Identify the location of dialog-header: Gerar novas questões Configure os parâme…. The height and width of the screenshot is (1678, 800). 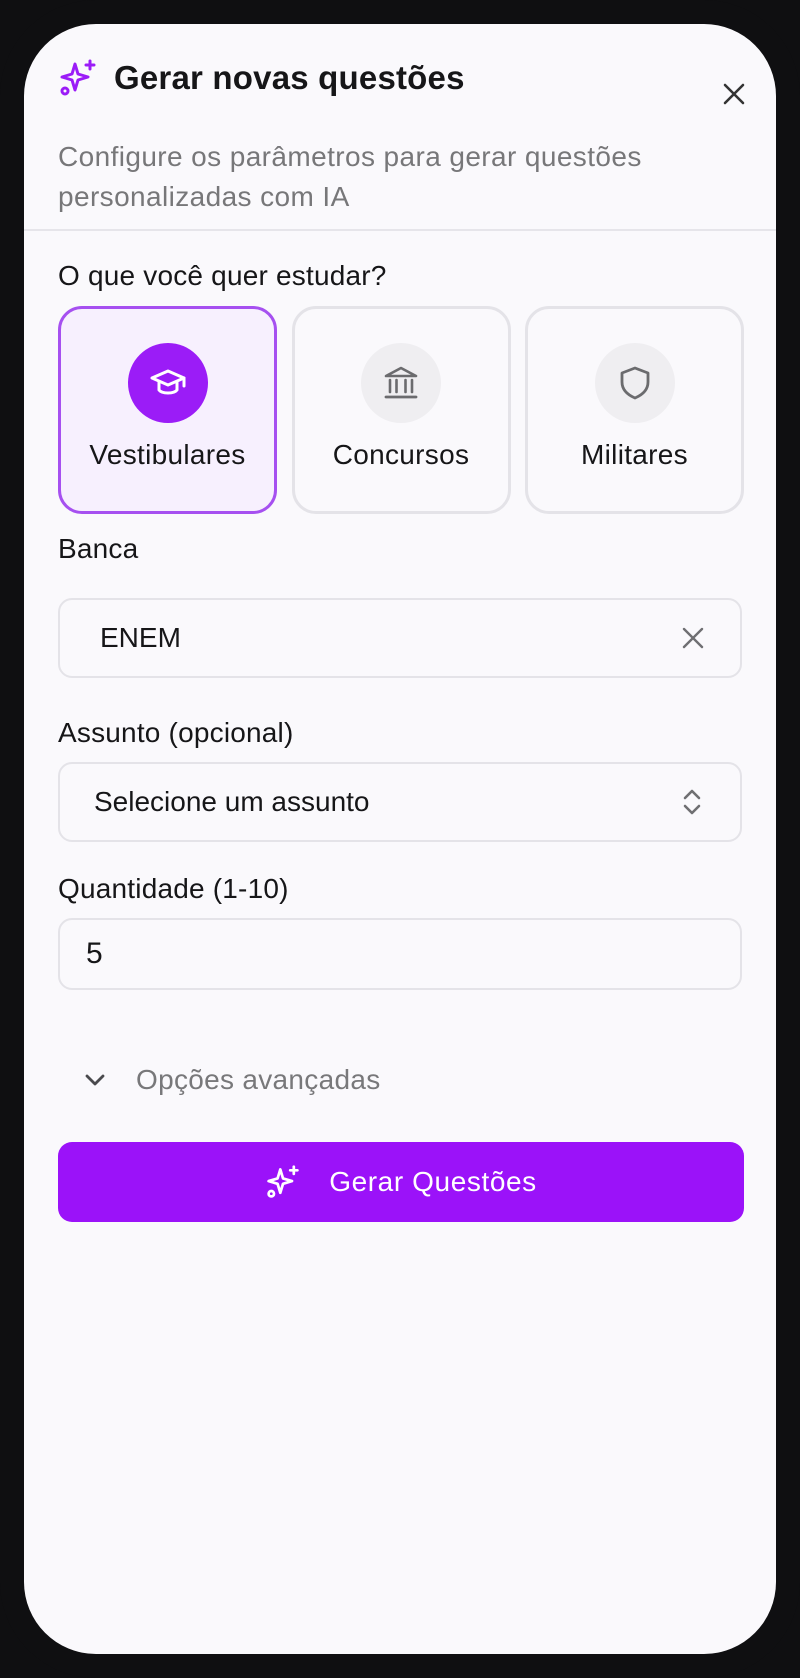
(400, 127).